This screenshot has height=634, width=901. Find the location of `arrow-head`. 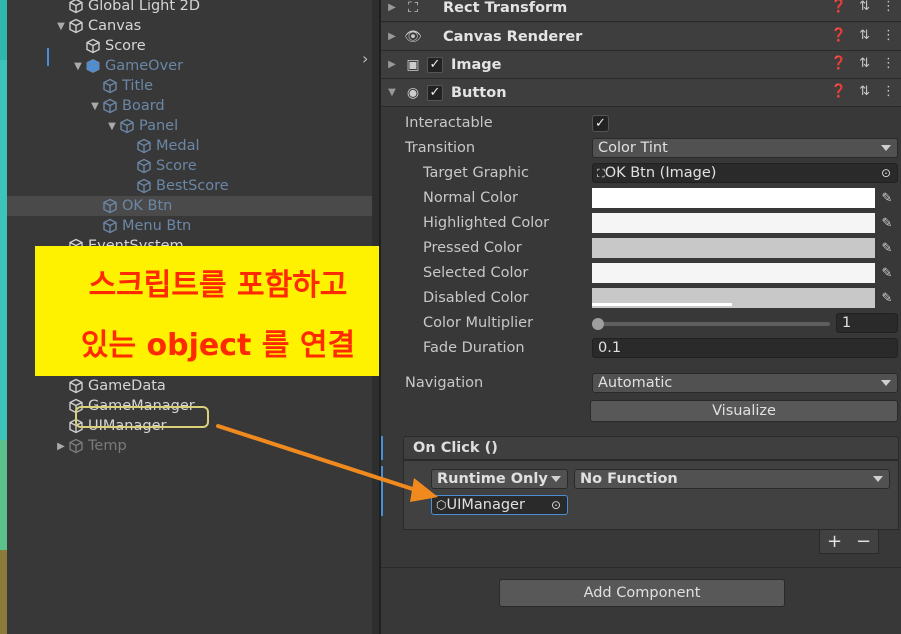

arrow-head is located at coordinates (424, 490).